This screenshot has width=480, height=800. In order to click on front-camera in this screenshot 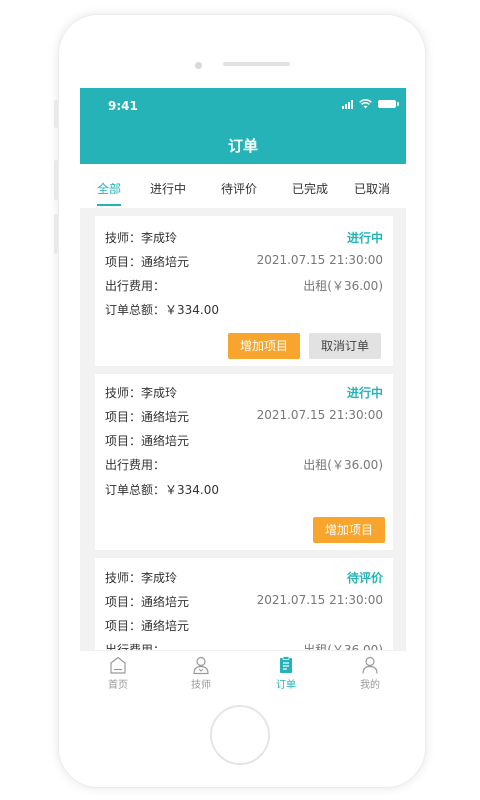, I will do `click(198, 65)`.